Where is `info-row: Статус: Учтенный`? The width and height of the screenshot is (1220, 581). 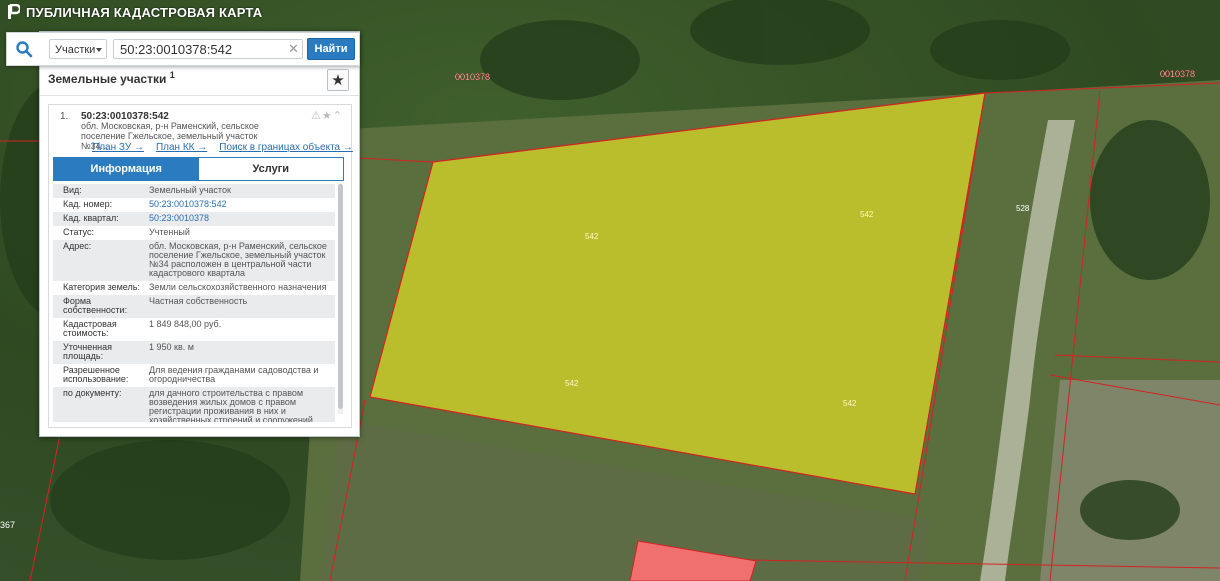
info-row: Статус: Учтенный is located at coordinates (194, 233).